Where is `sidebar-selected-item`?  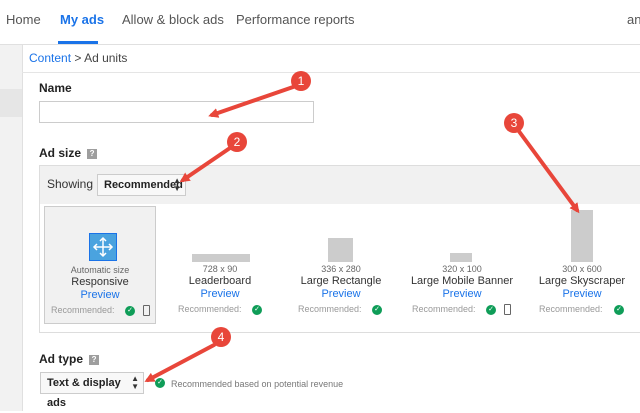
sidebar-selected-item is located at coordinates (11, 103).